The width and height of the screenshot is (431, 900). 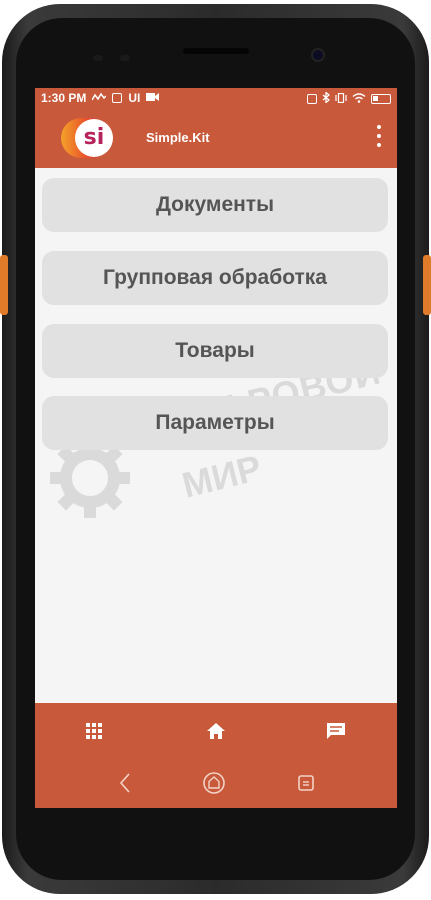 What do you see at coordinates (359, 99) in the screenshot?
I see `wifi-icon` at bounding box center [359, 99].